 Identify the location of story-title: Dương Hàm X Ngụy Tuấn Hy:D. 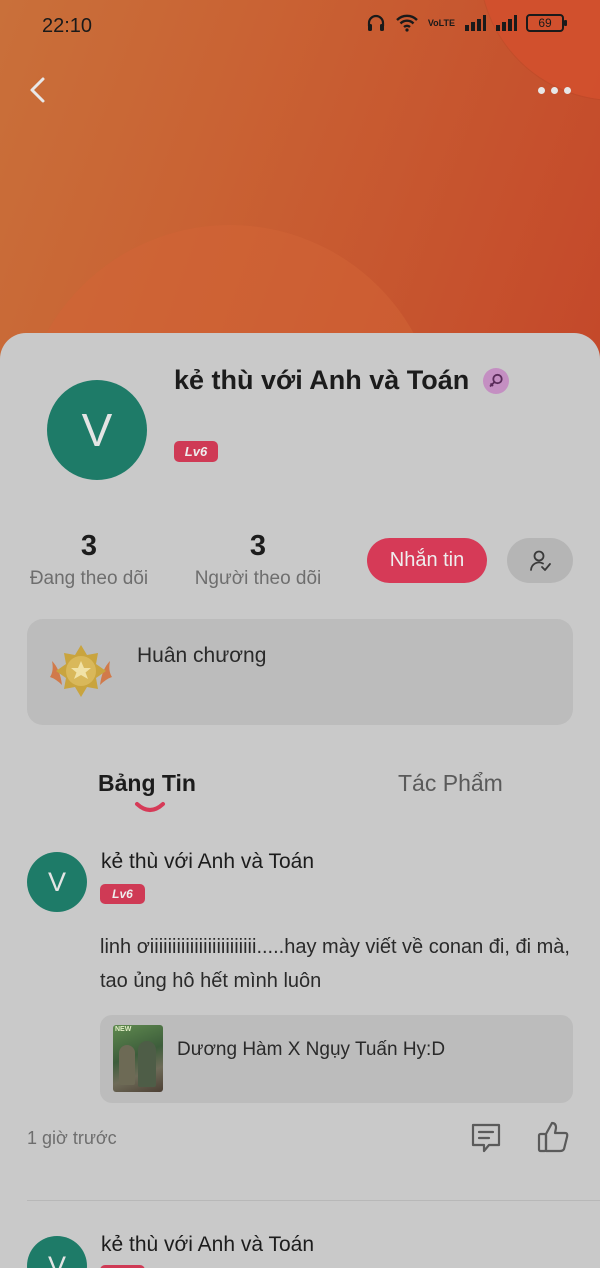
(311, 1049).